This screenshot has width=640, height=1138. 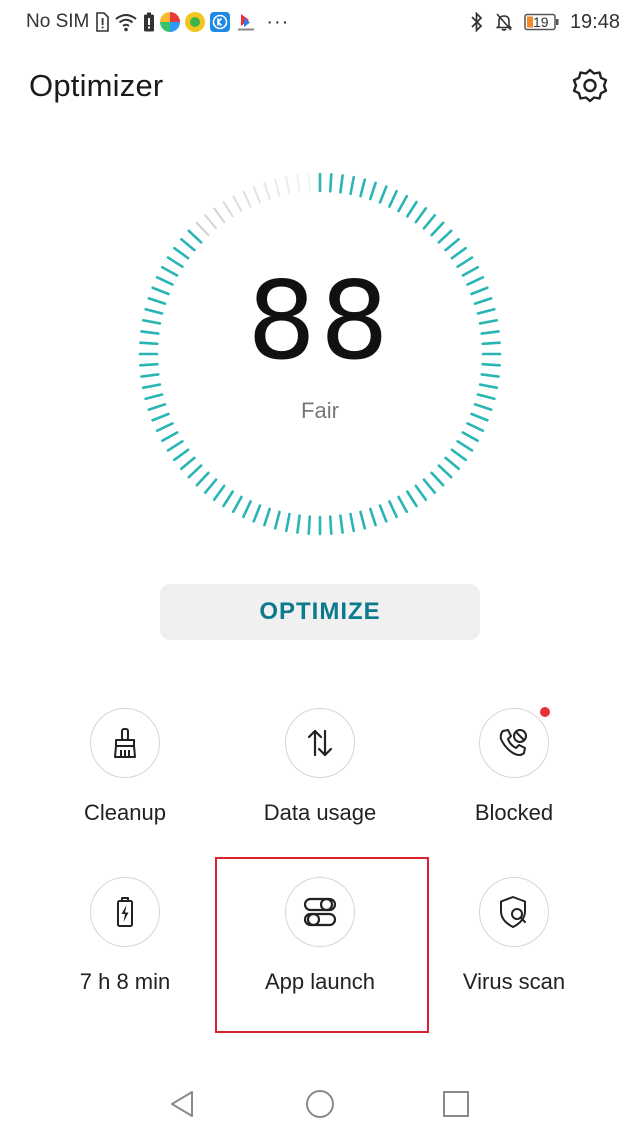 I want to click on shield-search-icon, so click(x=513, y=912).